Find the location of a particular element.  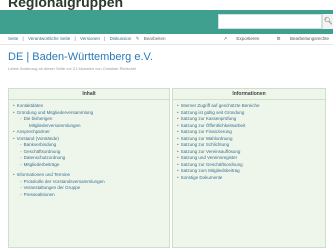

info-item-label: Satzung zur Wahlordnung is located at coordinates (206, 138).